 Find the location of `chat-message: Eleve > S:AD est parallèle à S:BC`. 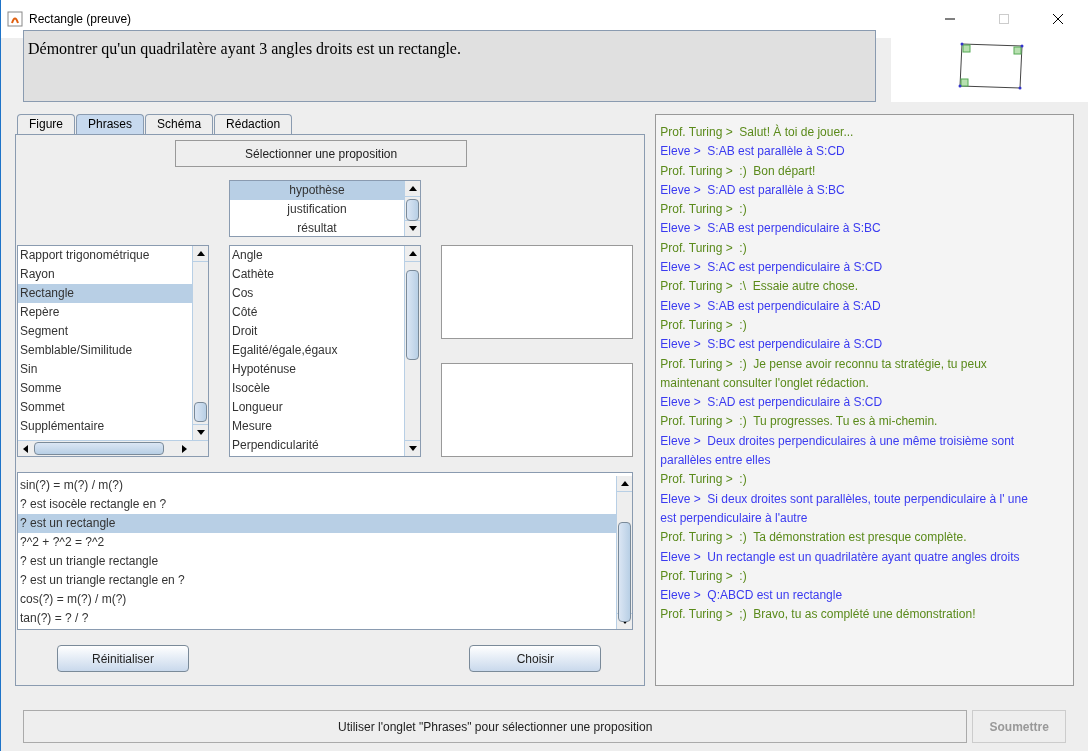

chat-message: Eleve > S:AD est parallèle à S:BC is located at coordinates (753, 190).